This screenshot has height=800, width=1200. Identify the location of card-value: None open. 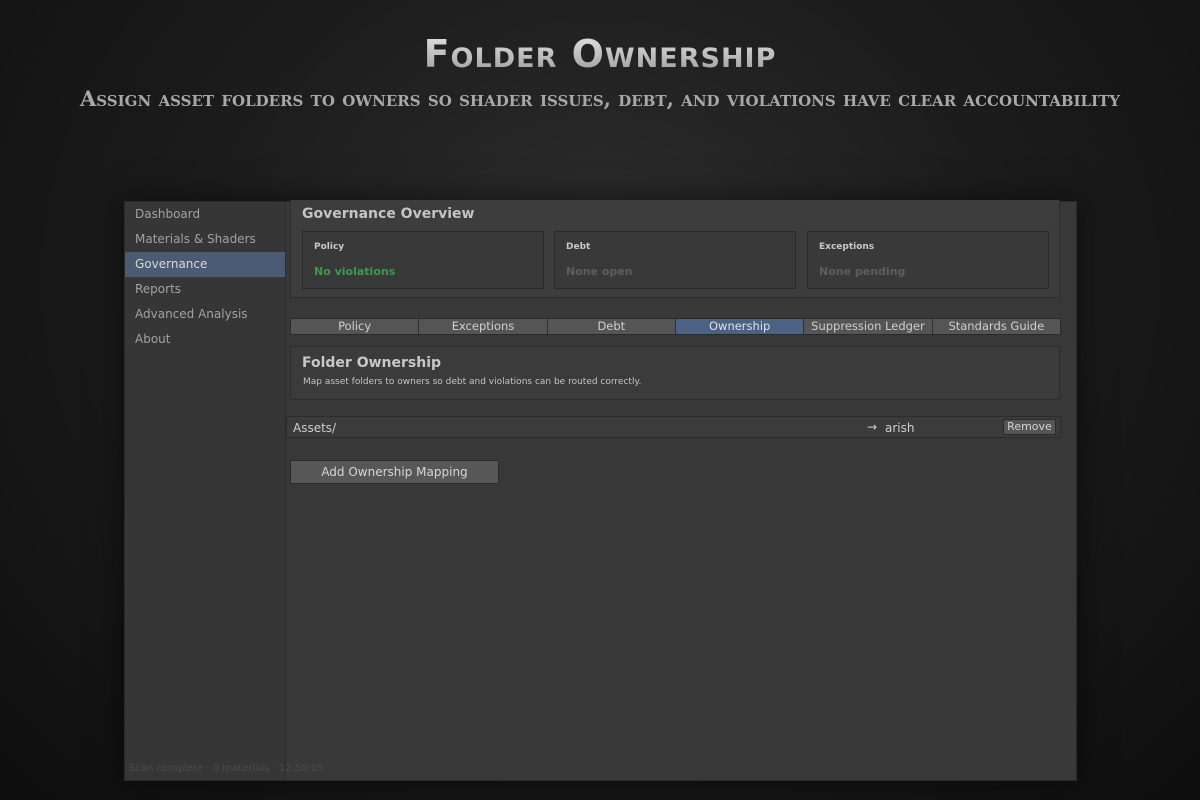
(599, 271).